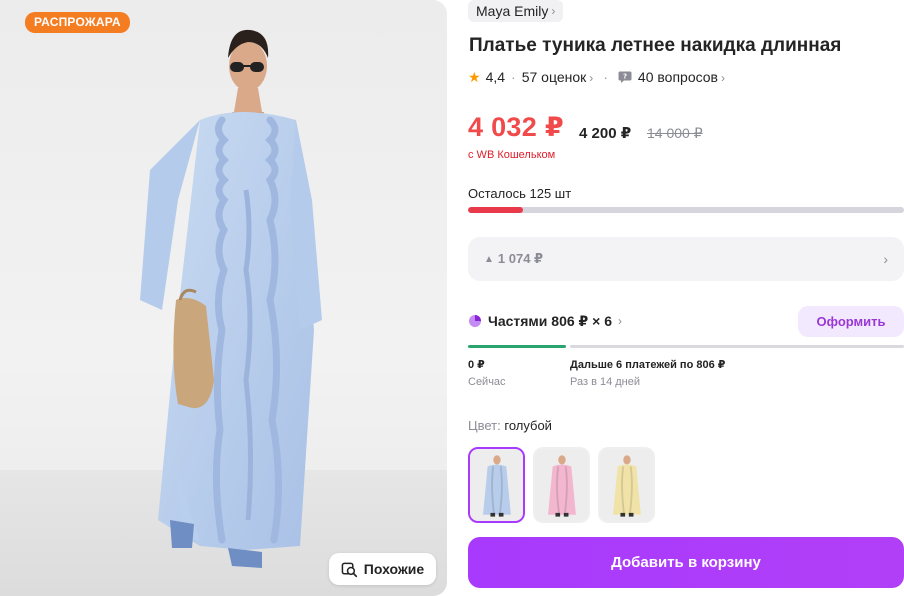  What do you see at coordinates (550, 320) in the screenshot?
I see `installments-label: Частями 806 ₽ × 6` at bounding box center [550, 320].